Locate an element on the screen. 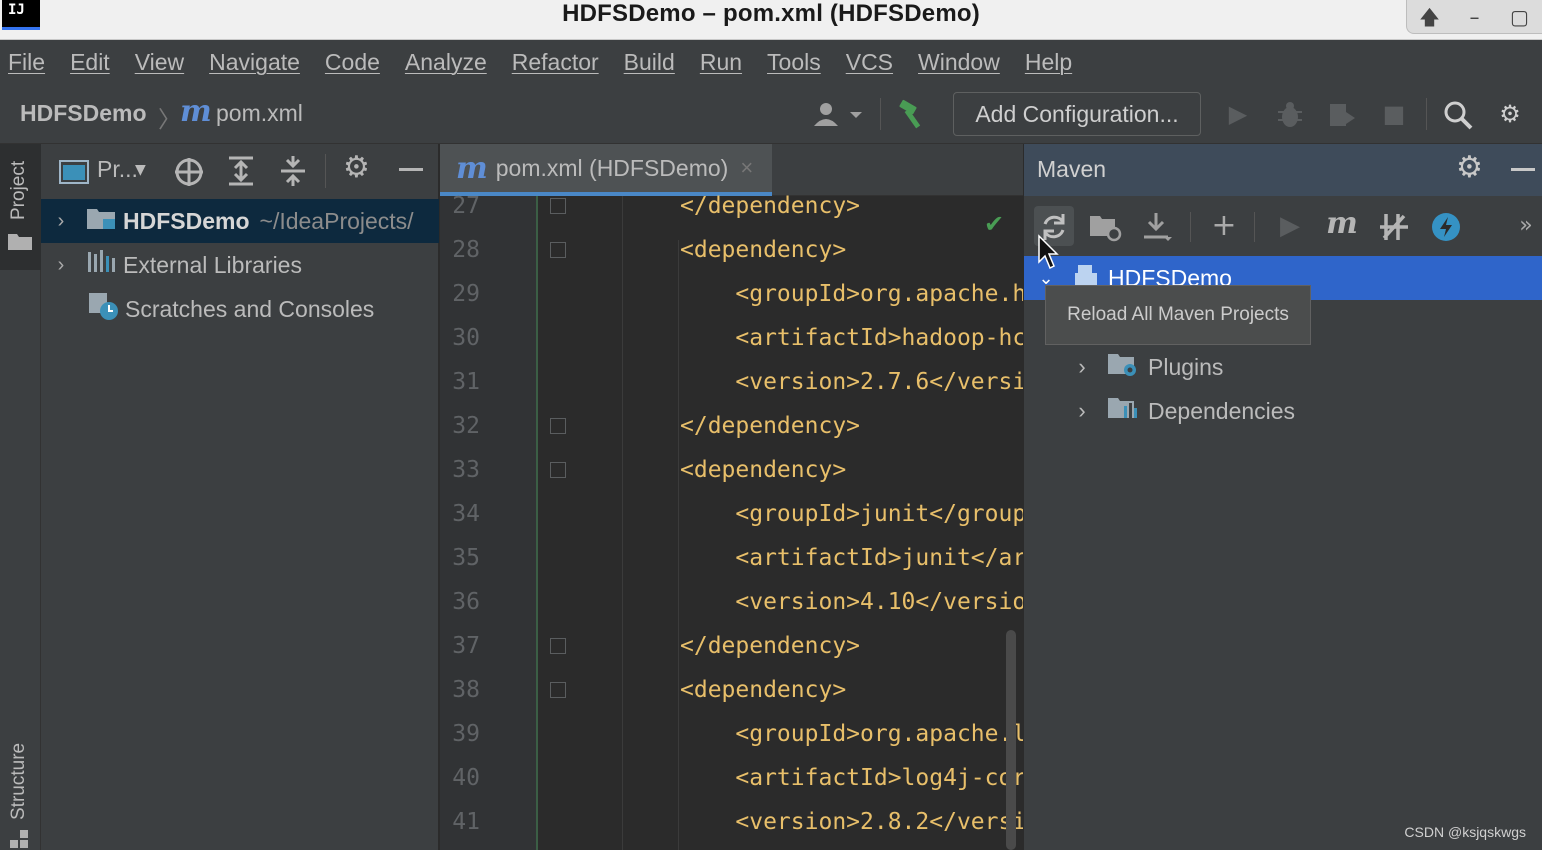  more-actions-chevron-icon: » is located at coordinates (1526, 226).